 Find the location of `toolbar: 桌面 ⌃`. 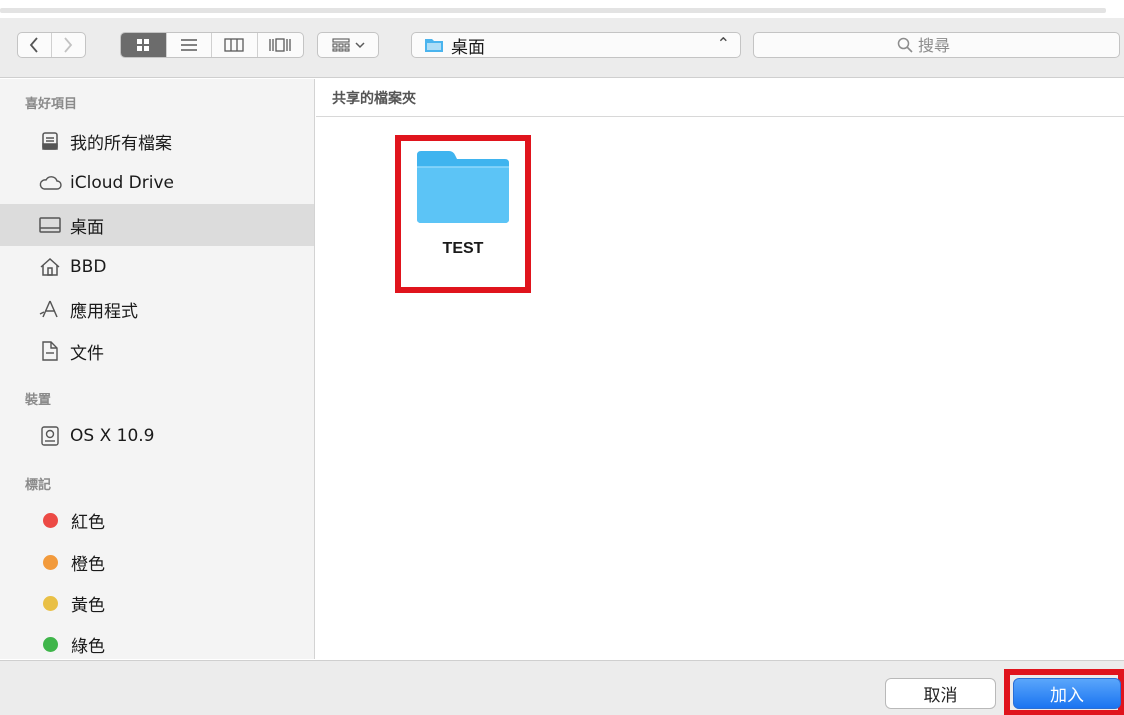

toolbar: 桌面 ⌃ is located at coordinates (562, 48).